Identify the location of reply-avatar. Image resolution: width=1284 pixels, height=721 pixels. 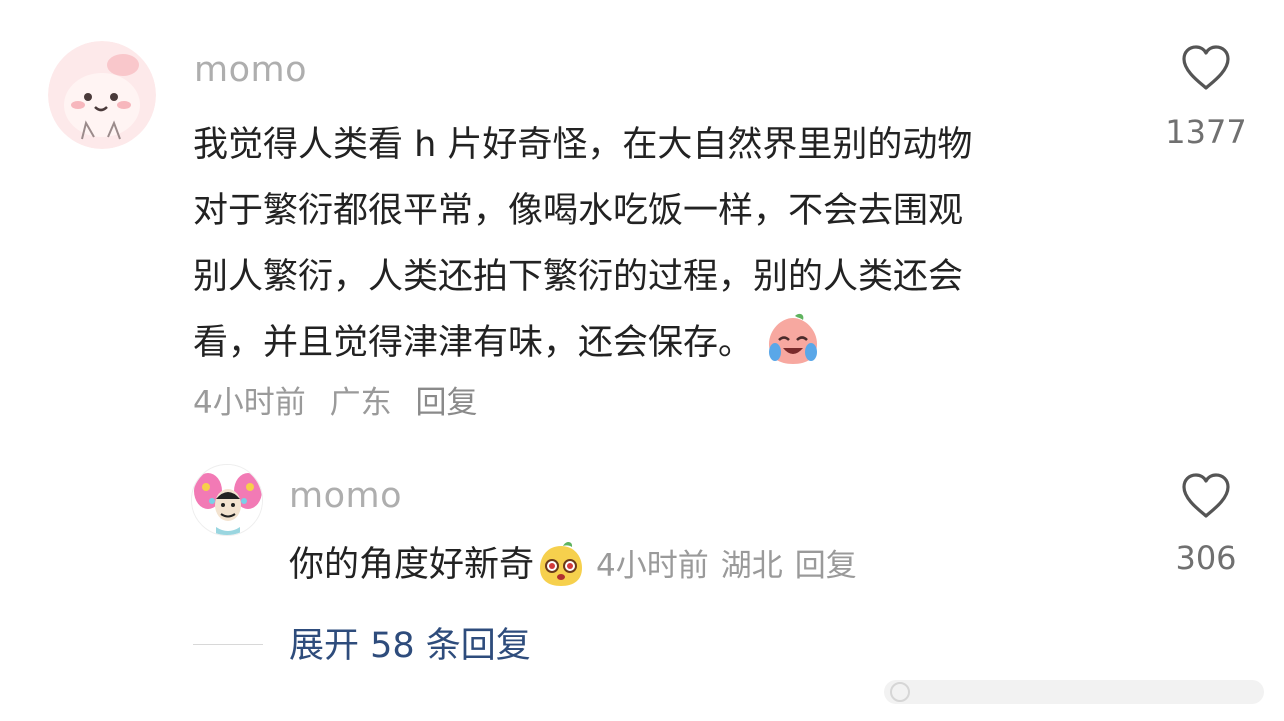
(227, 500).